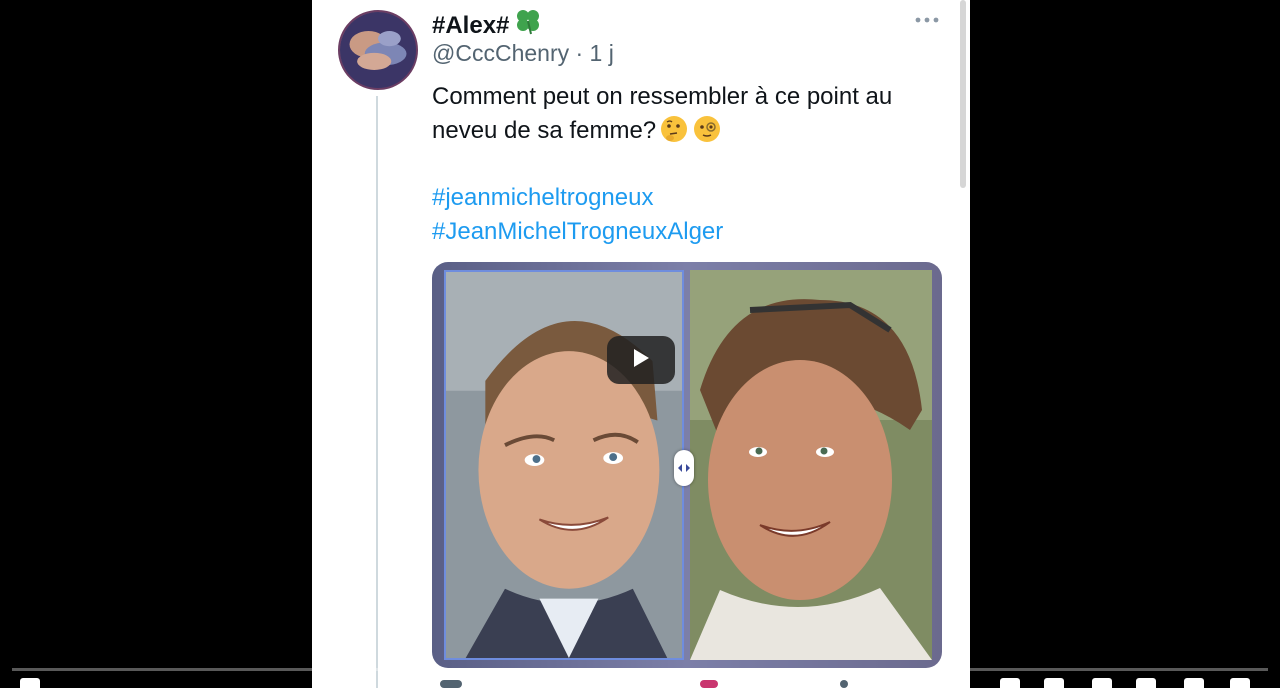 This screenshot has width=1280, height=688. I want to click on progress-bar, so click(640, 669).